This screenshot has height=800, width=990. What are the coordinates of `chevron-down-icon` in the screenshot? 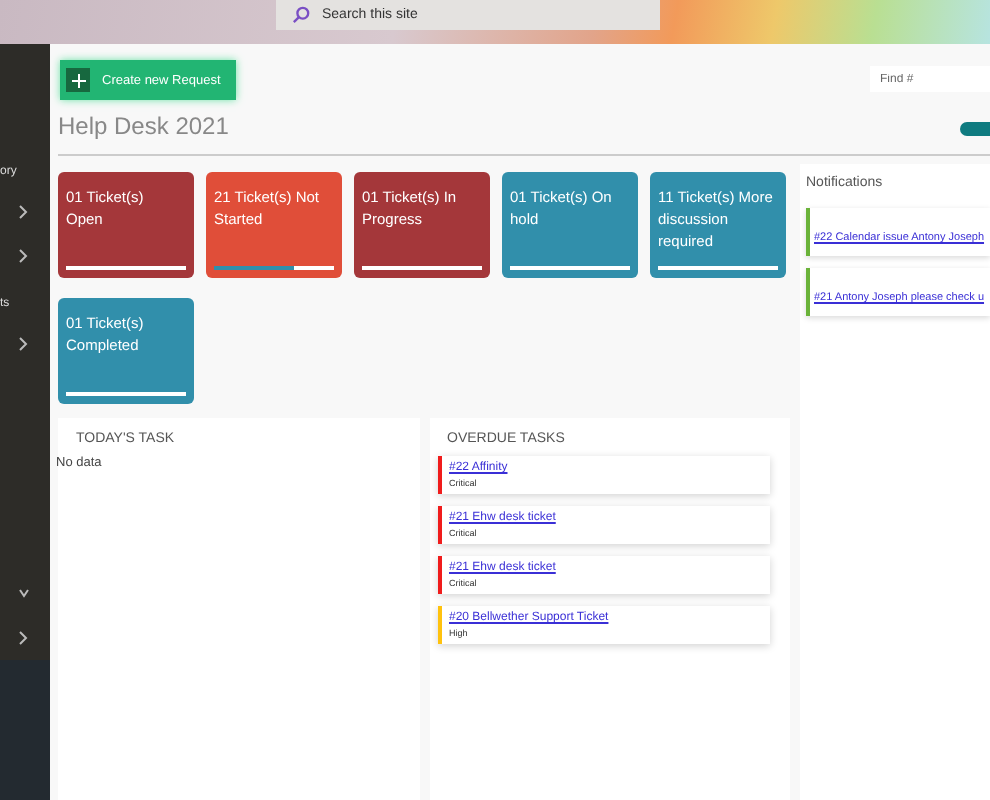 It's located at (24, 594).